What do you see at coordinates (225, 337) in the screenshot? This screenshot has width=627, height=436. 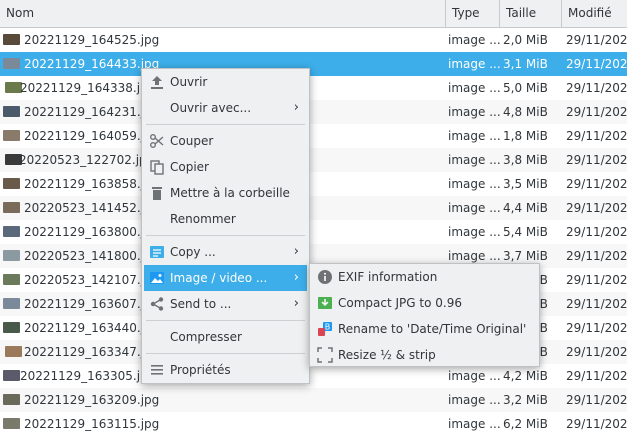 I see `menu-item-compress: Compresser` at bounding box center [225, 337].